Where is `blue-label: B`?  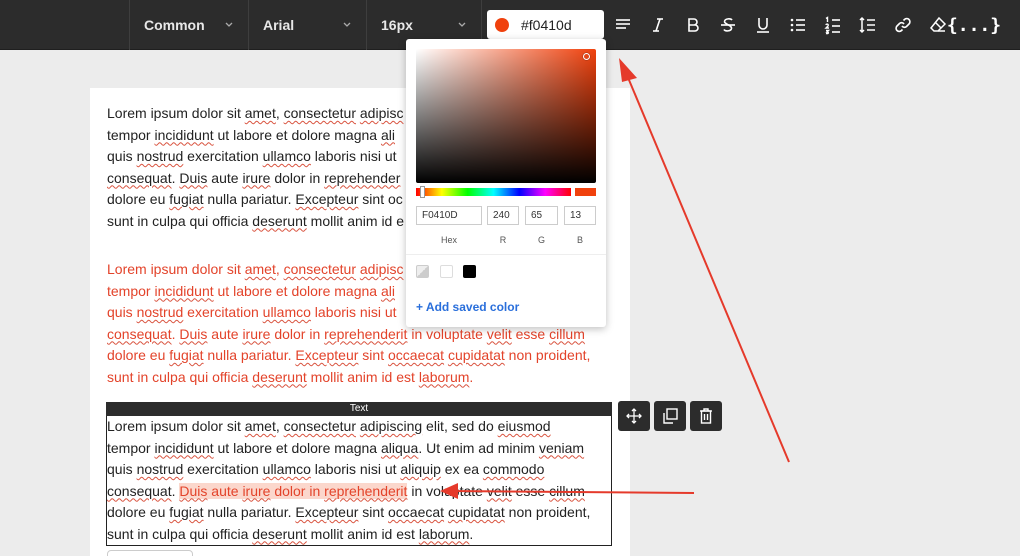
blue-label: B is located at coordinates (579, 240).